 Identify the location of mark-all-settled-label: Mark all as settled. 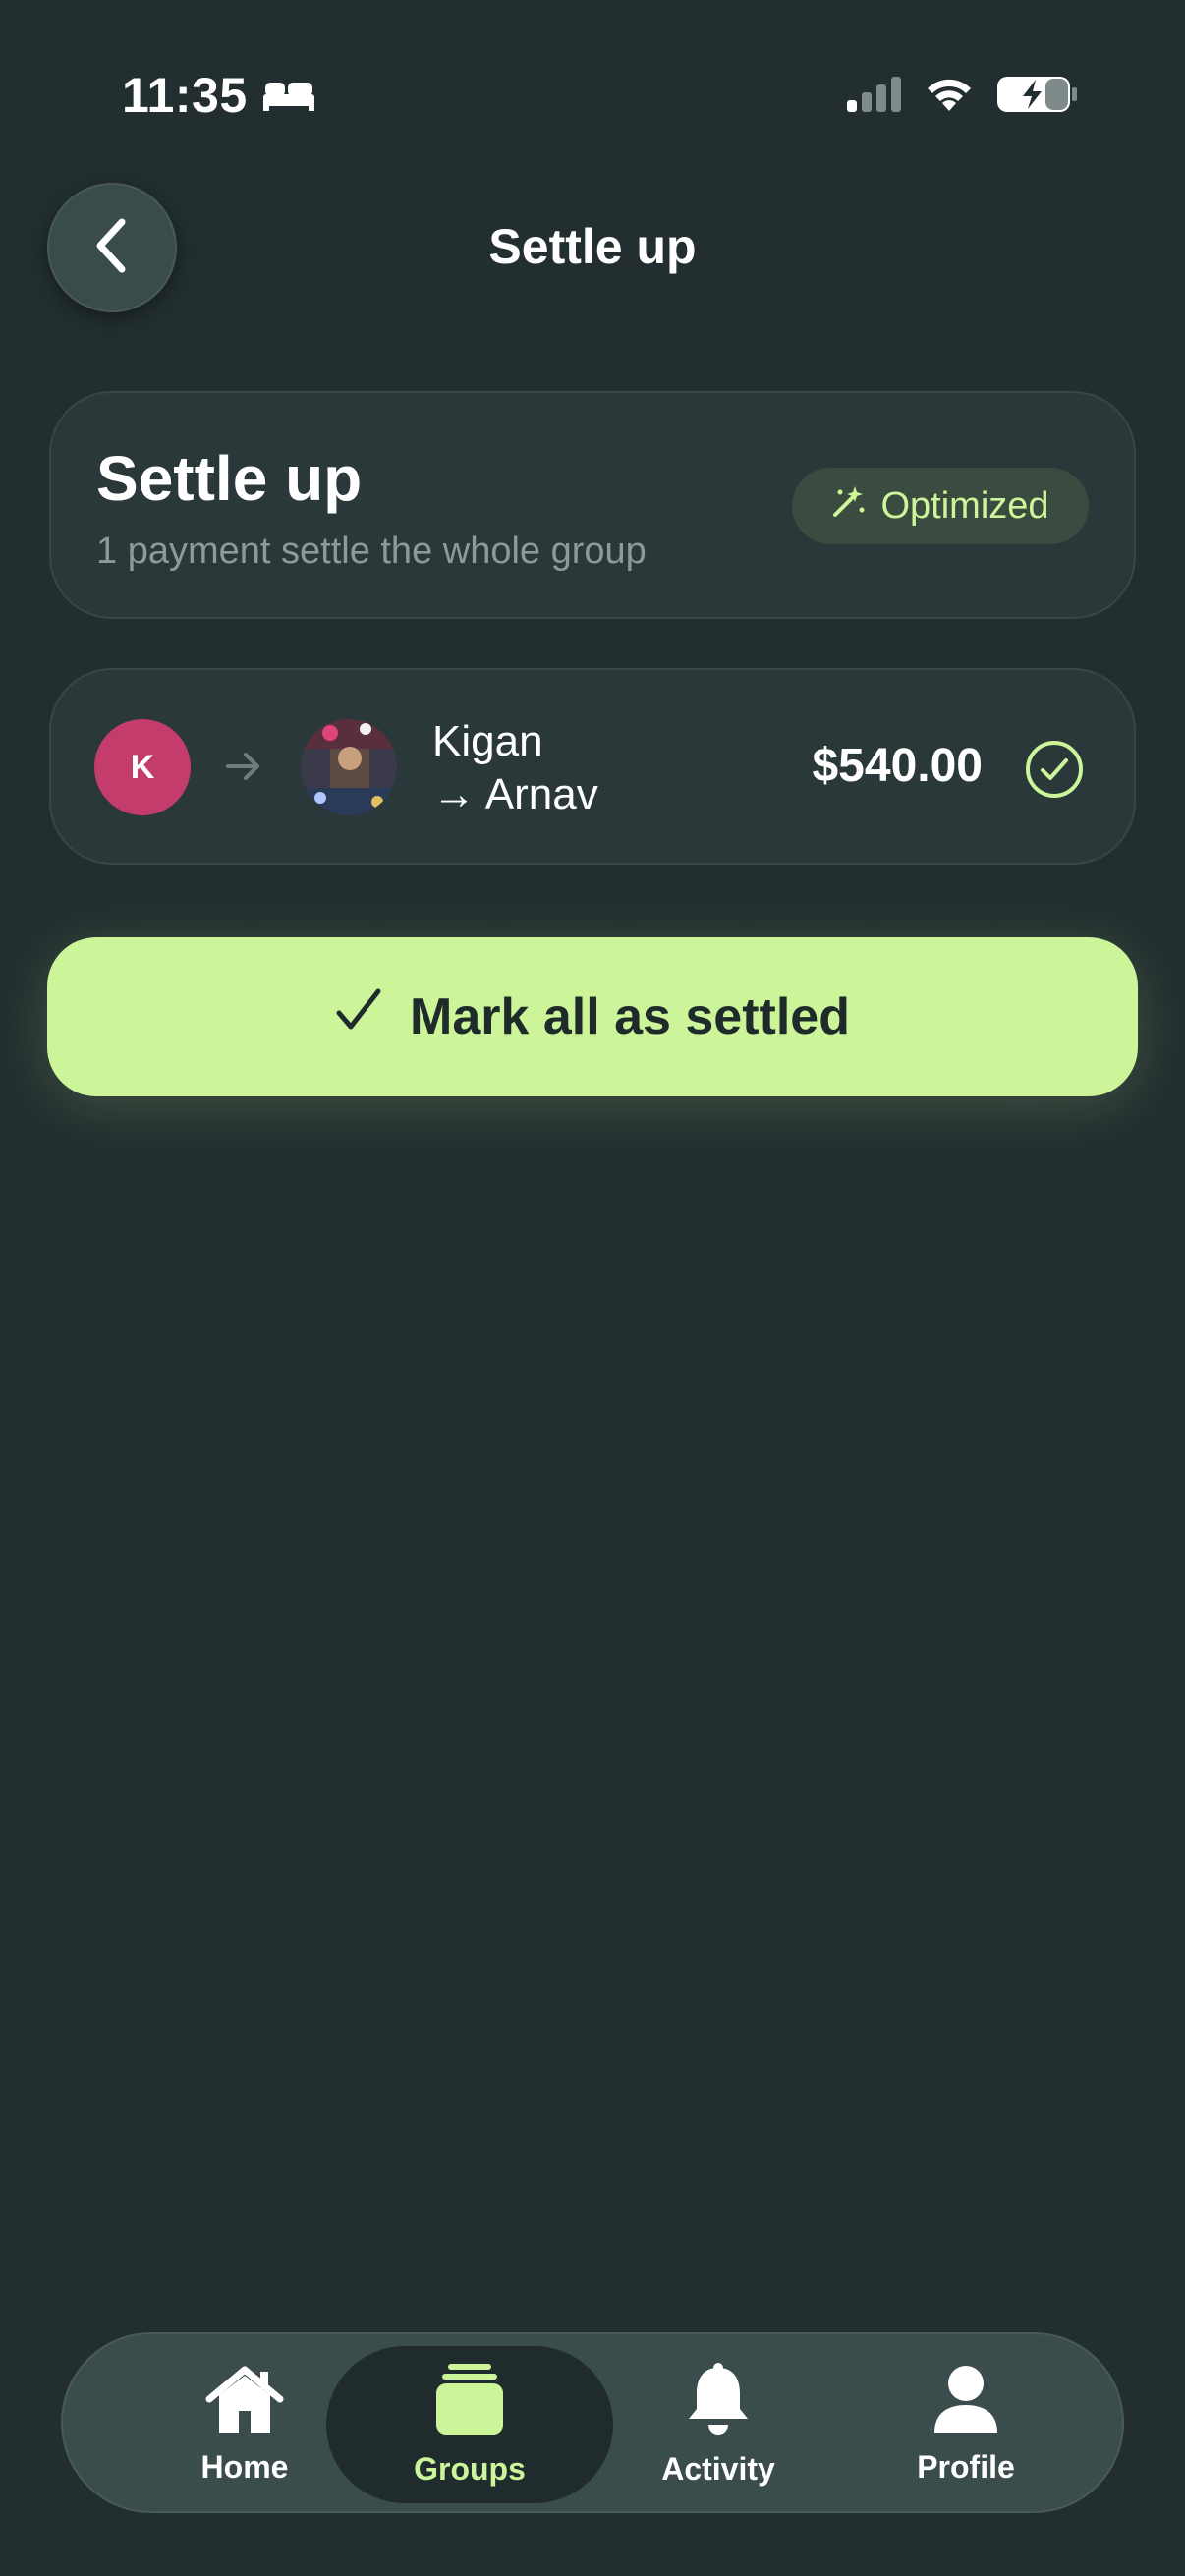
(630, 1016).